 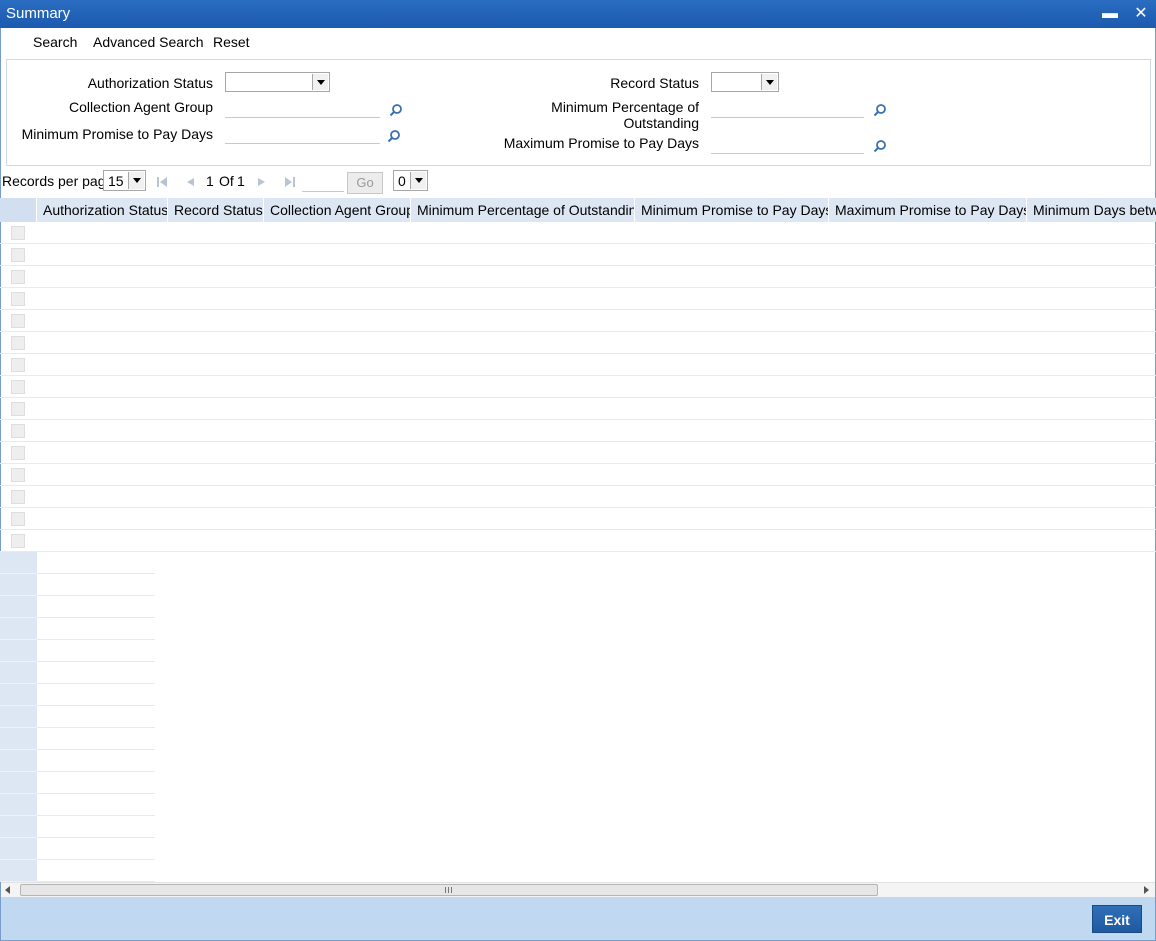 What do you see at coordinates (787, 144) in the screenshot?
I see `max-promise-to-pay-days-input` at bounding box center [787, 144].